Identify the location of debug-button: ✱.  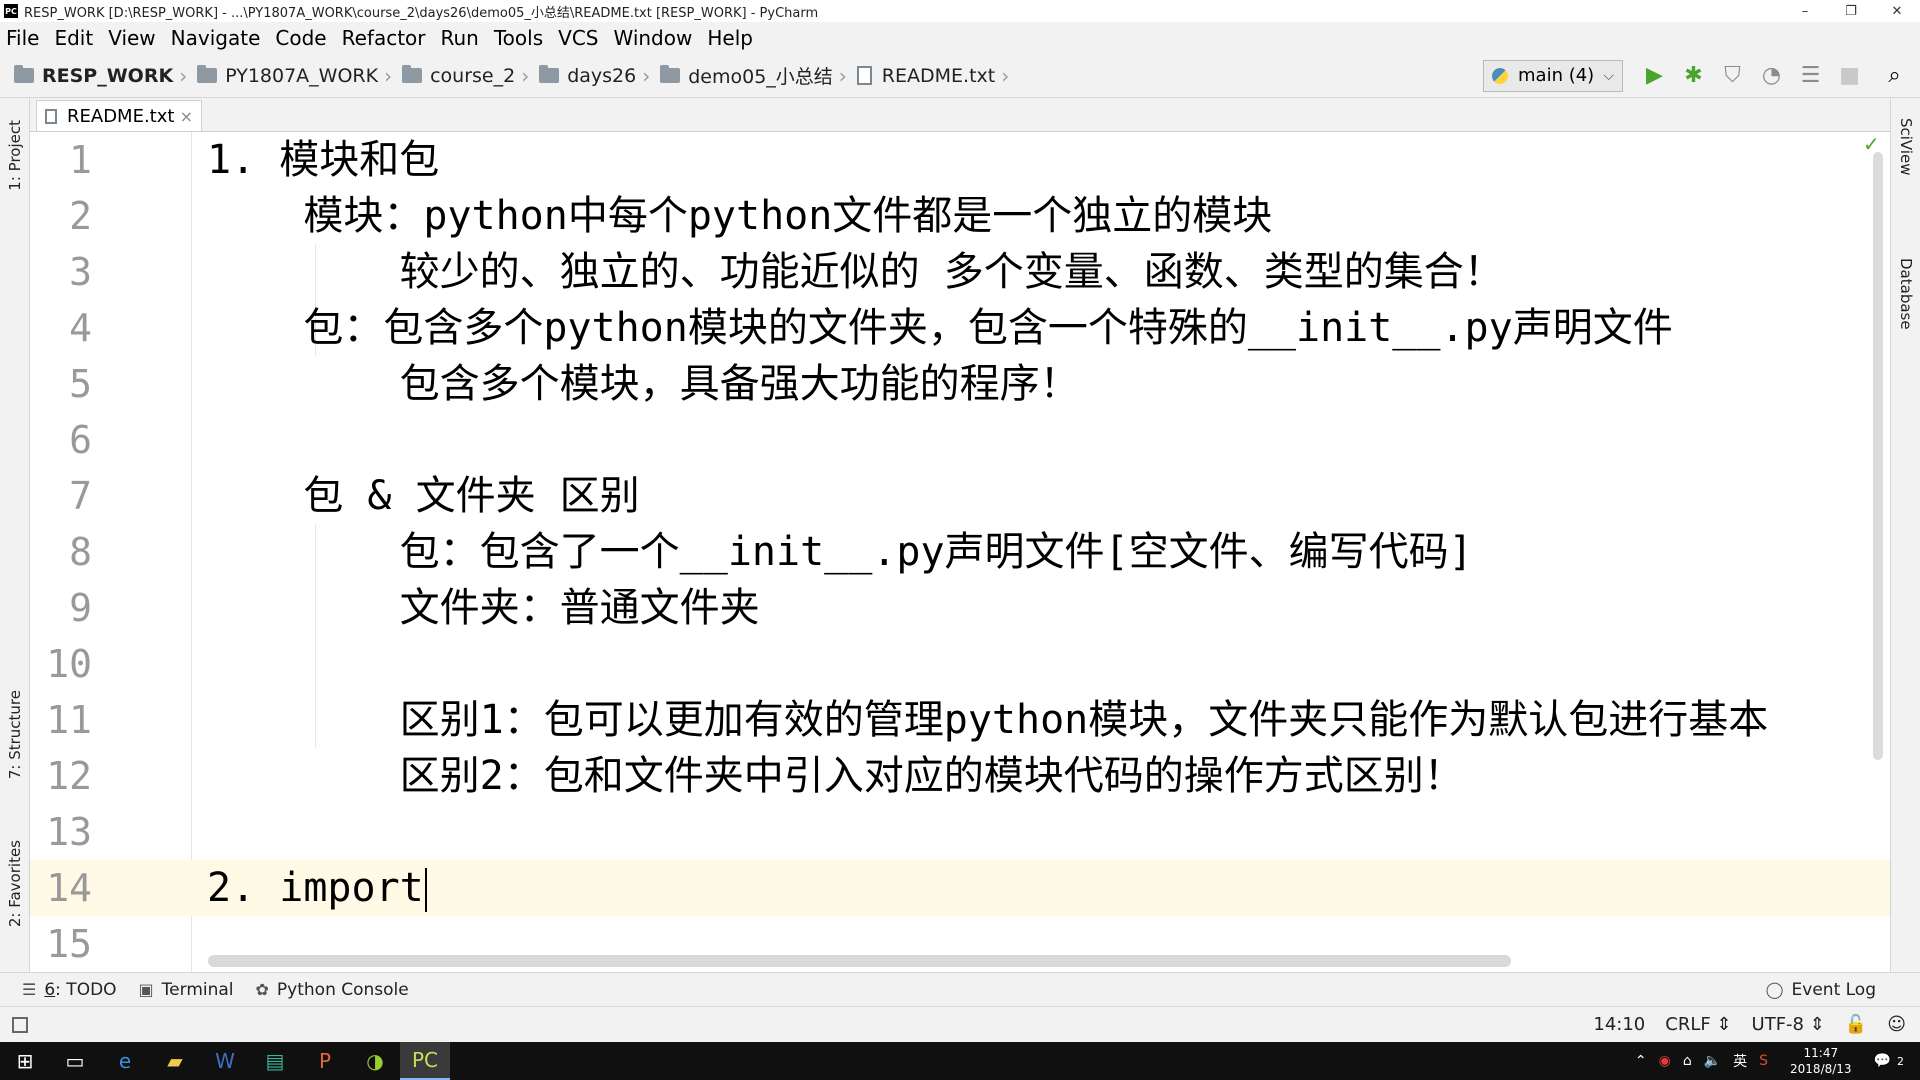
(1693, 76).